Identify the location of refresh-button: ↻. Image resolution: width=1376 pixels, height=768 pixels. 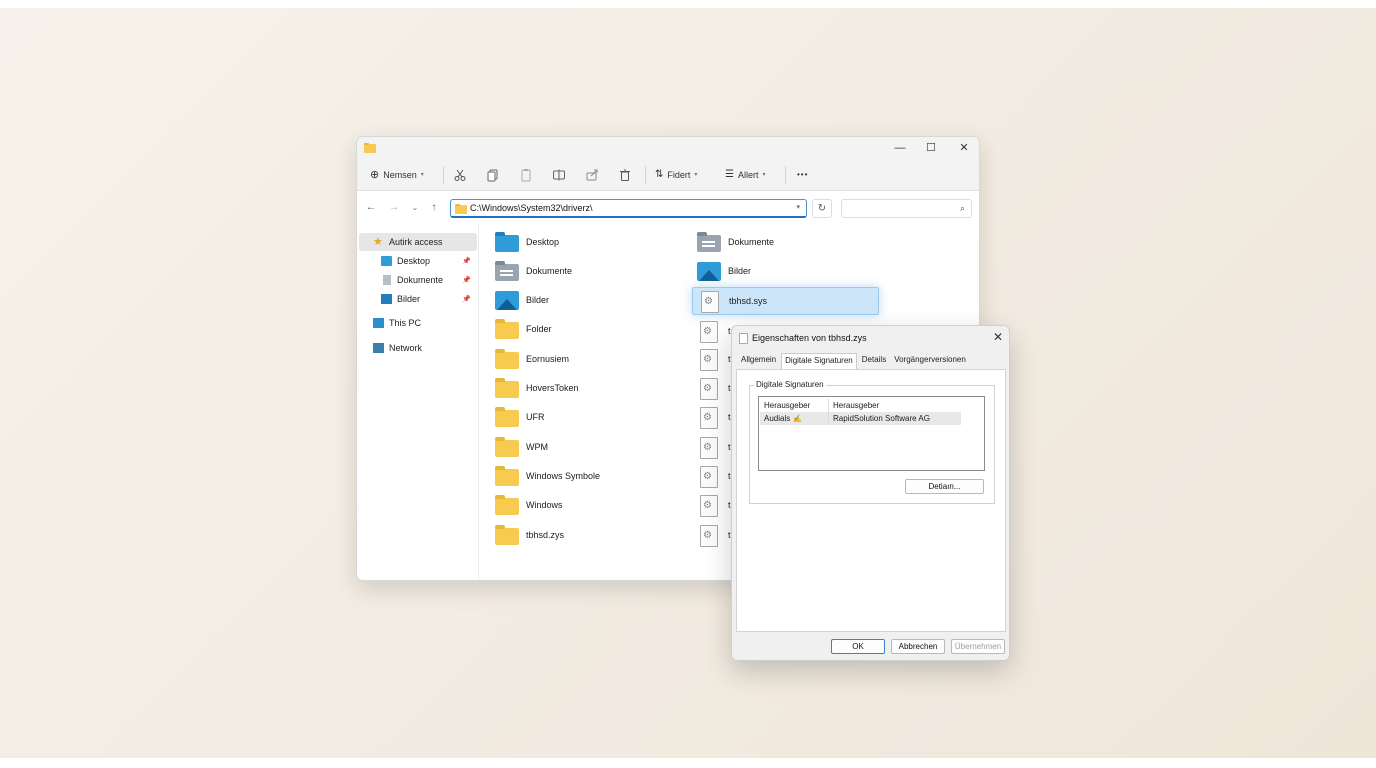
(822, 208).